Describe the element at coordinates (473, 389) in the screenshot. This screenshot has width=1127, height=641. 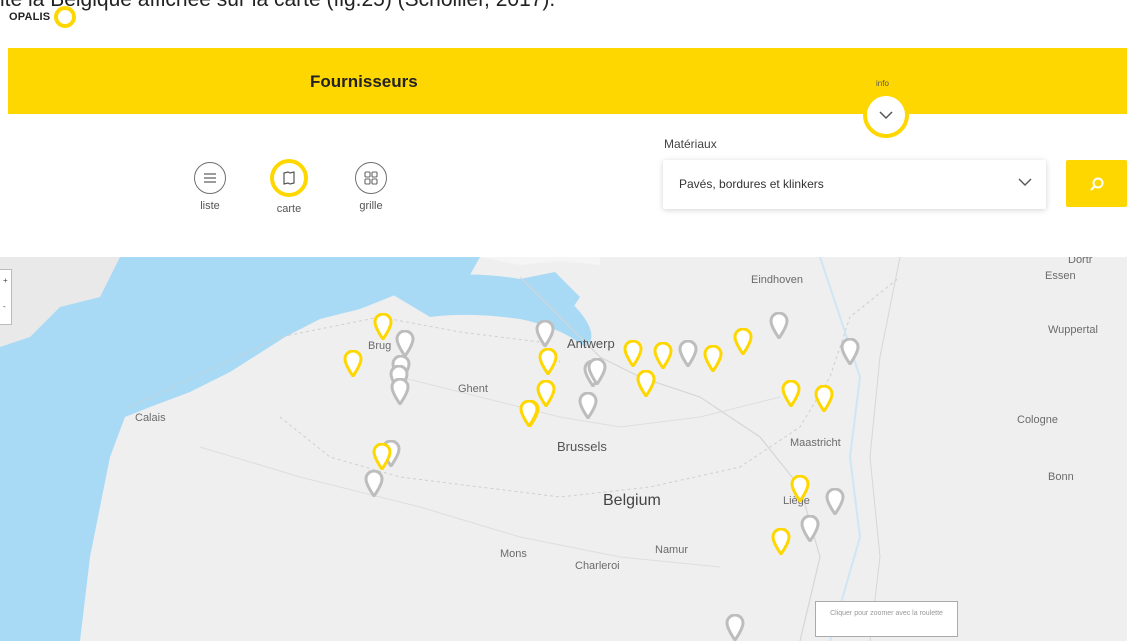
I see `city-label: Ghent` at that location.